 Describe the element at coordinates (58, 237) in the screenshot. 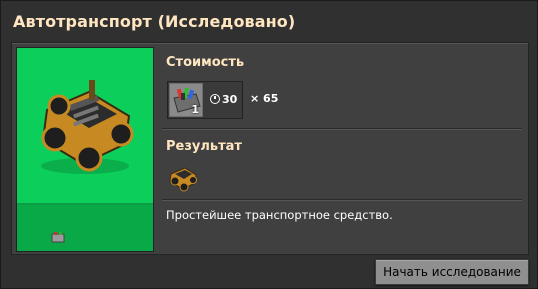

I see `mini-science-pack-icon` at that location.